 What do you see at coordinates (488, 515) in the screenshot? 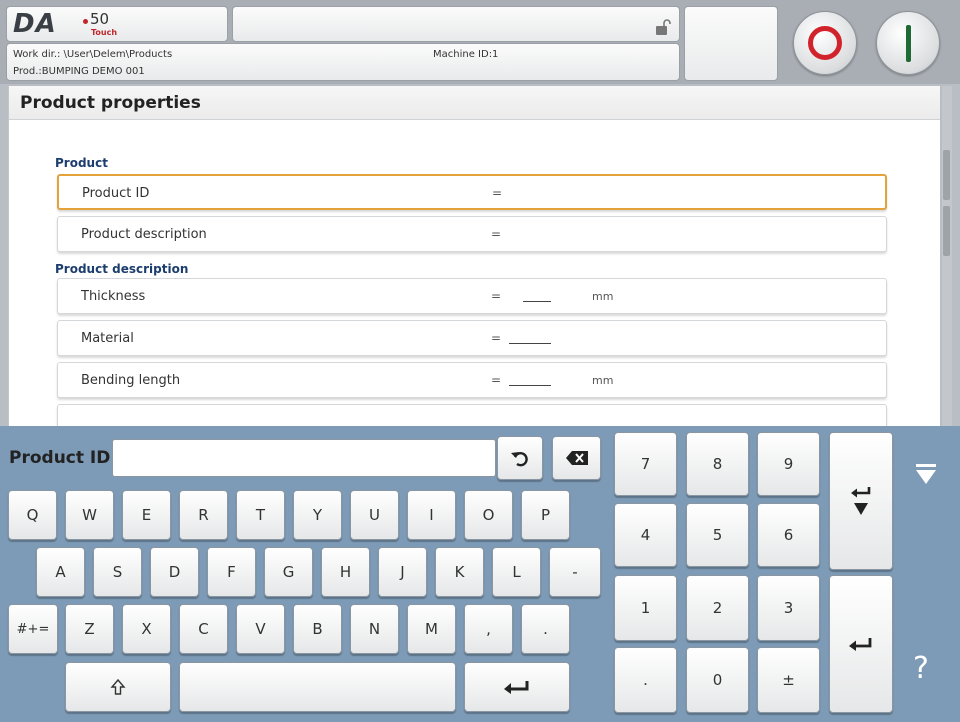
I see `key-o: O` at bounding box center [488, 515].